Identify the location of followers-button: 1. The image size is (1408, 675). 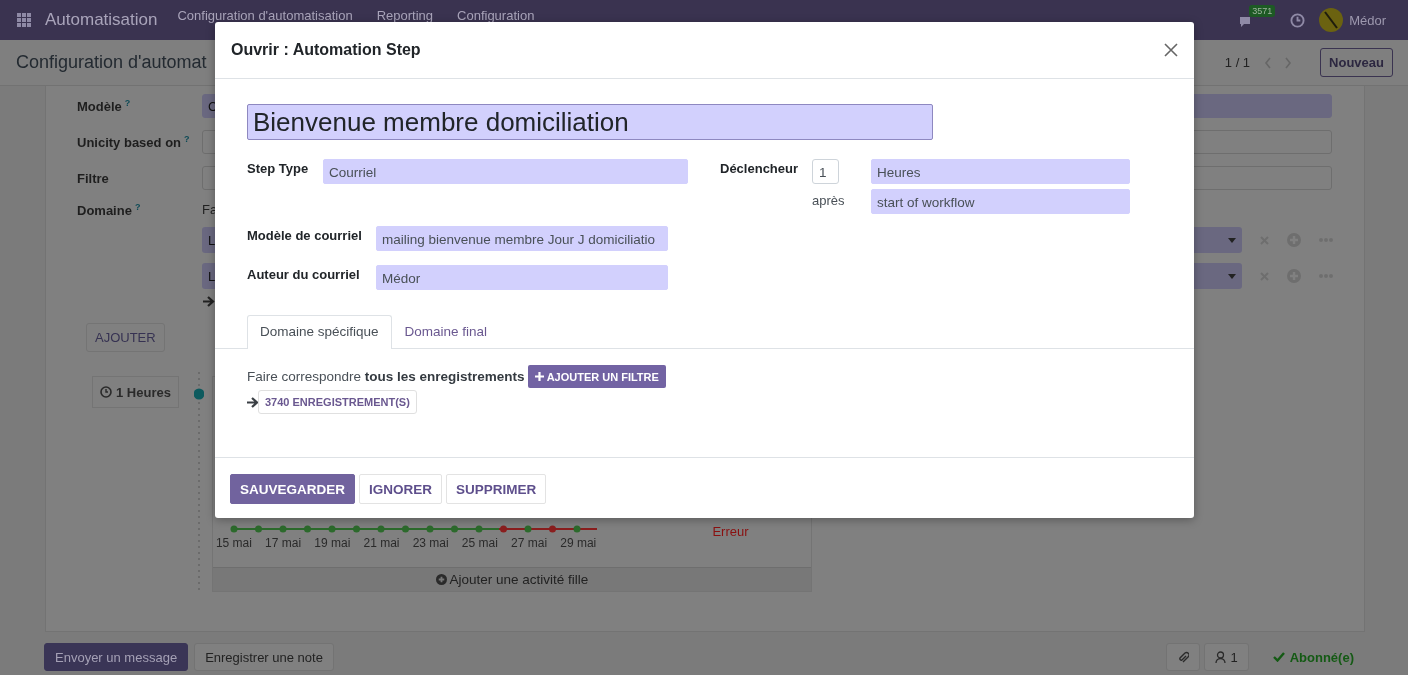
(1226, 657).